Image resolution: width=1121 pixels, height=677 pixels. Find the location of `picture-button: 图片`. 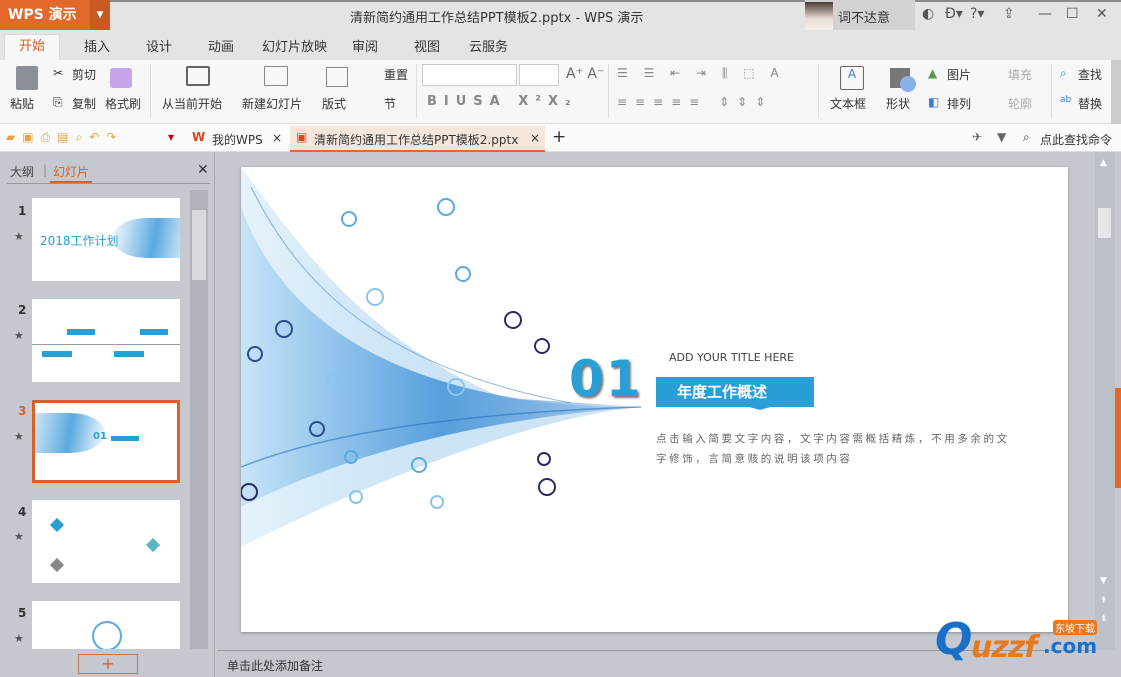

picture-button: 图片 is located at coordinates (959, 74).